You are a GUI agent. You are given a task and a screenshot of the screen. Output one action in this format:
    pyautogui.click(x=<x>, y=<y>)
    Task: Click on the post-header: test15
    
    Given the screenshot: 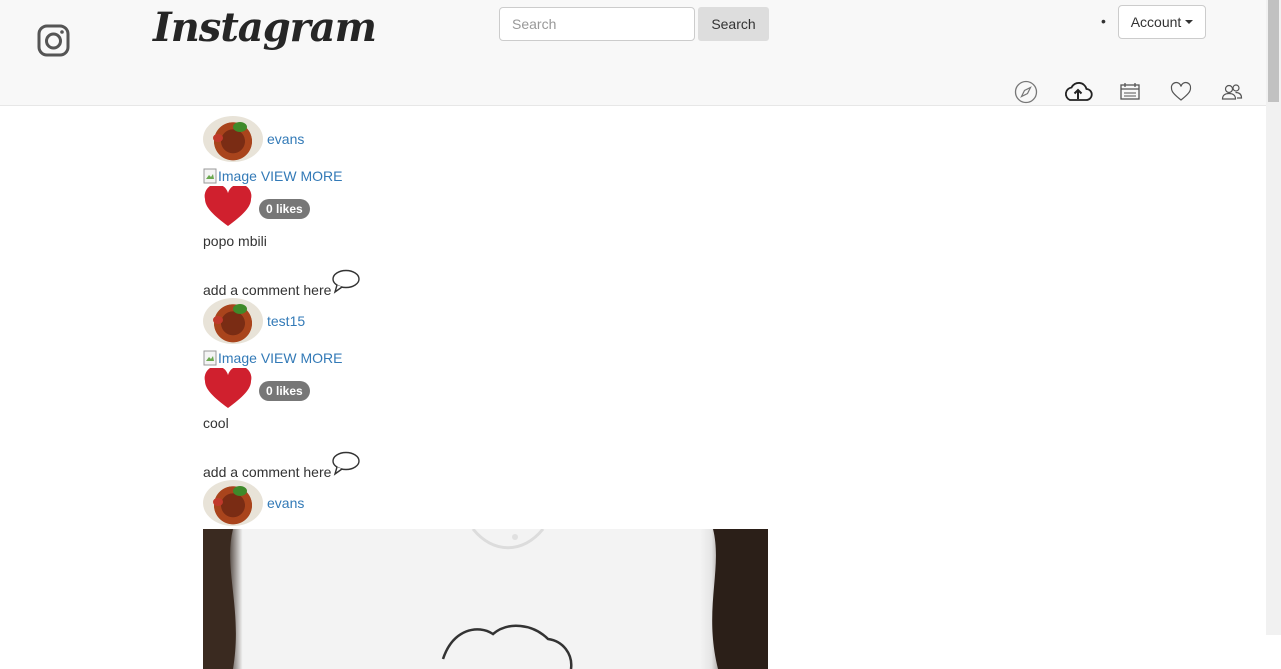 What is the action you would take?
    pyautogui.click(x=553, y=321)
    